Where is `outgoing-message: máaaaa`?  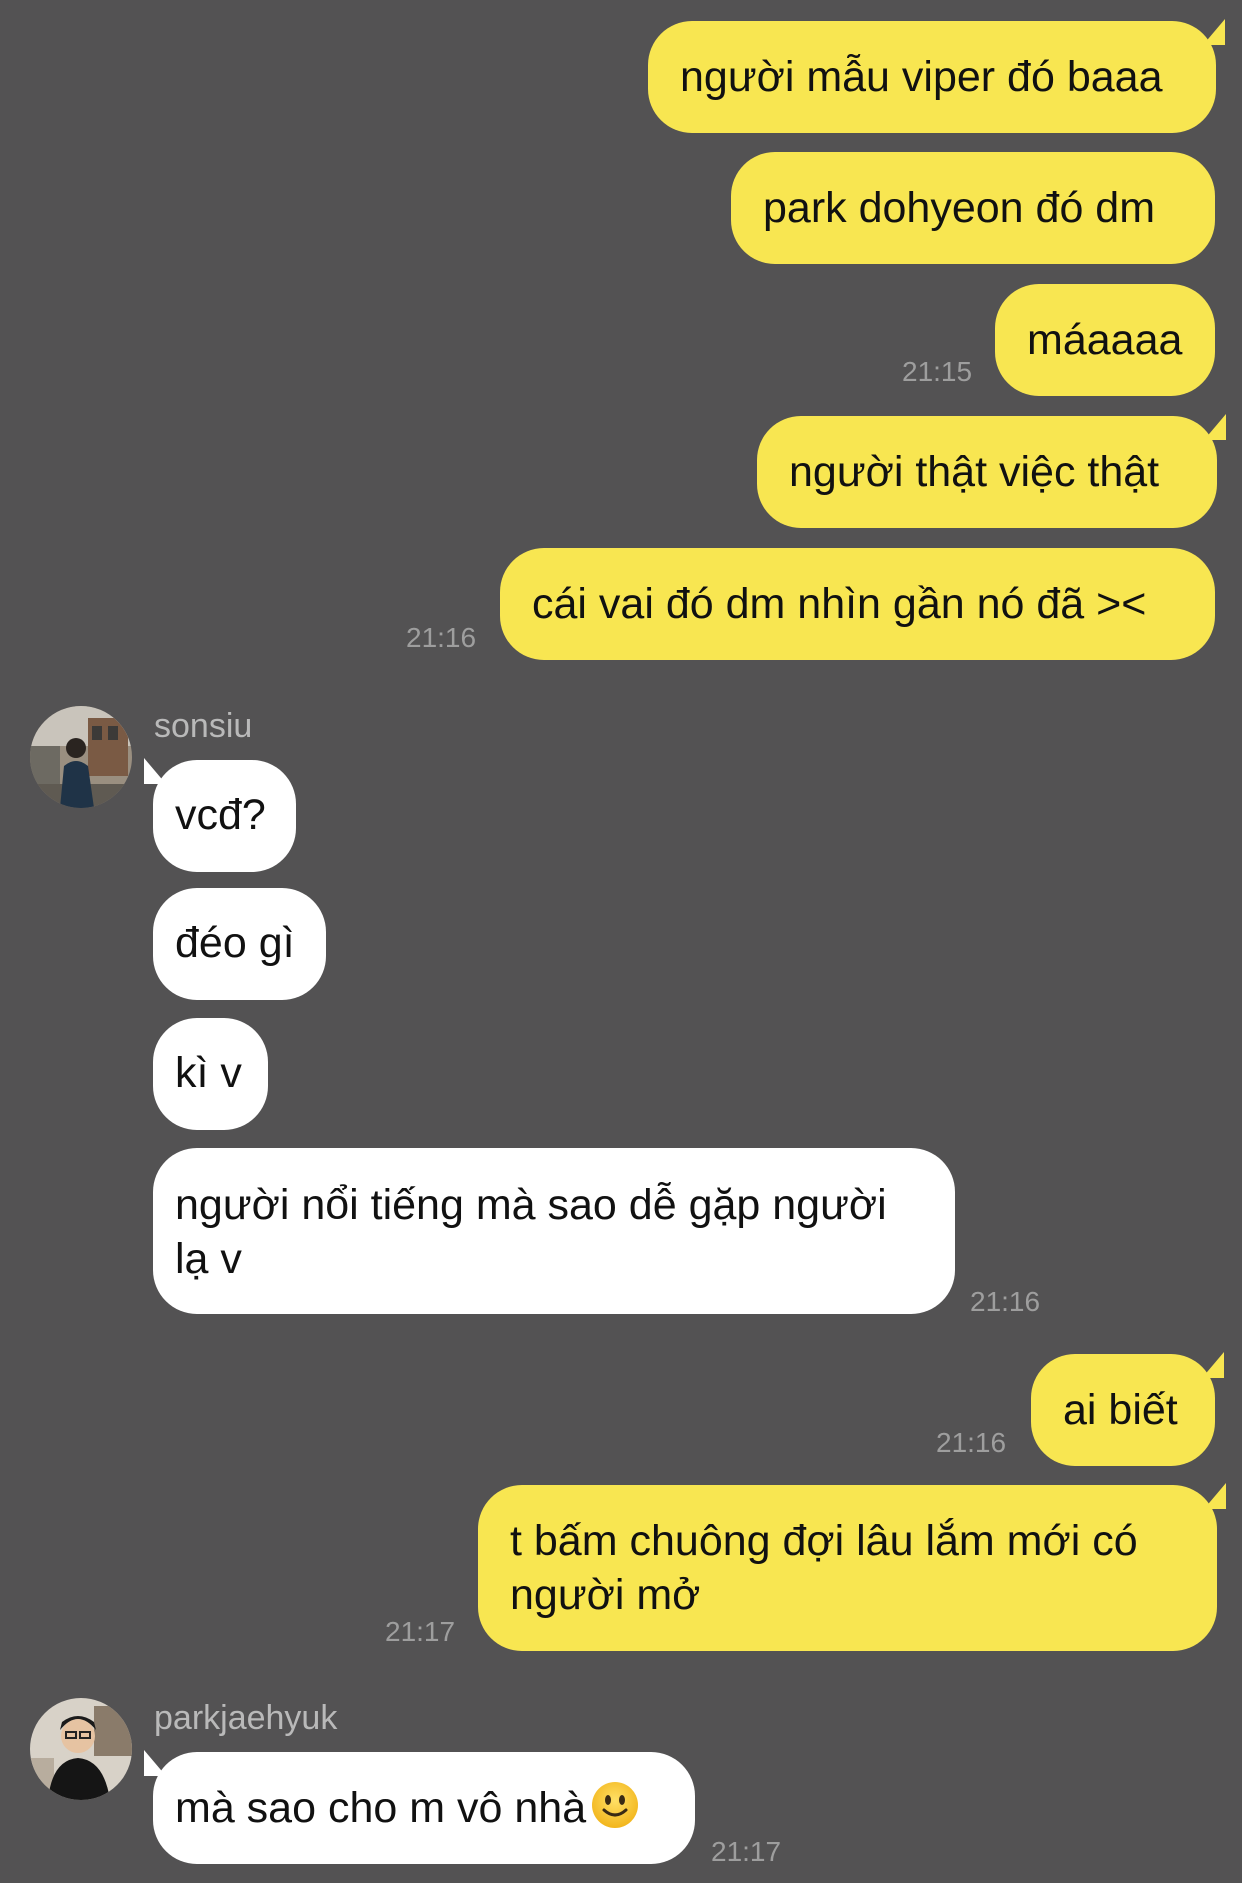 outgoing-message: máaaaa is located at coordinates (1105, 340).